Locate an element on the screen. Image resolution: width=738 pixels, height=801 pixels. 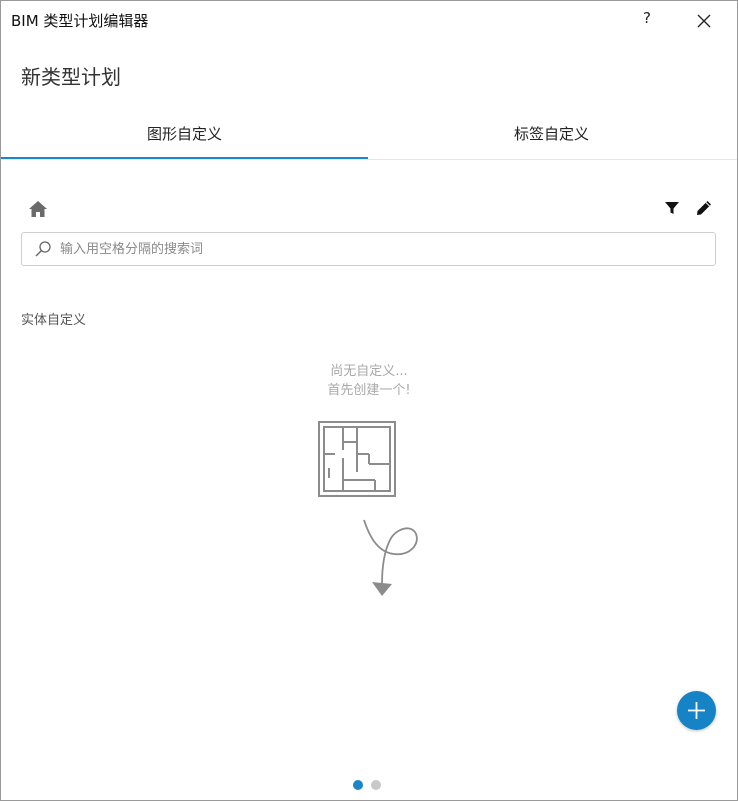
close-icon is located at coordinates (704, 21).